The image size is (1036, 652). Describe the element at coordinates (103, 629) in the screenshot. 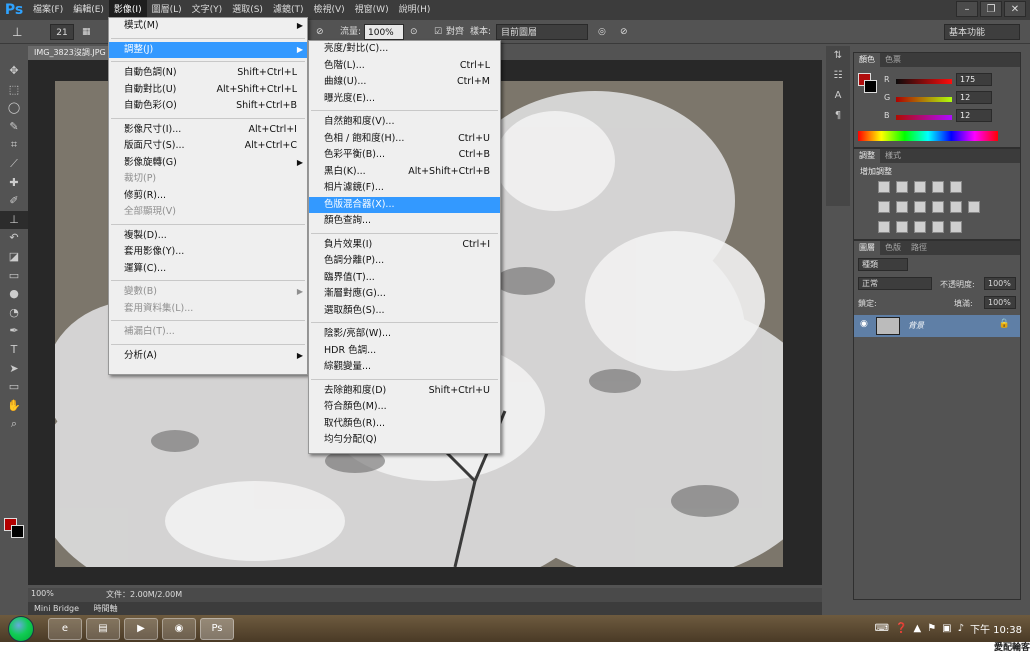

I see `taskbar-explorer-icon: ▤` at that location.